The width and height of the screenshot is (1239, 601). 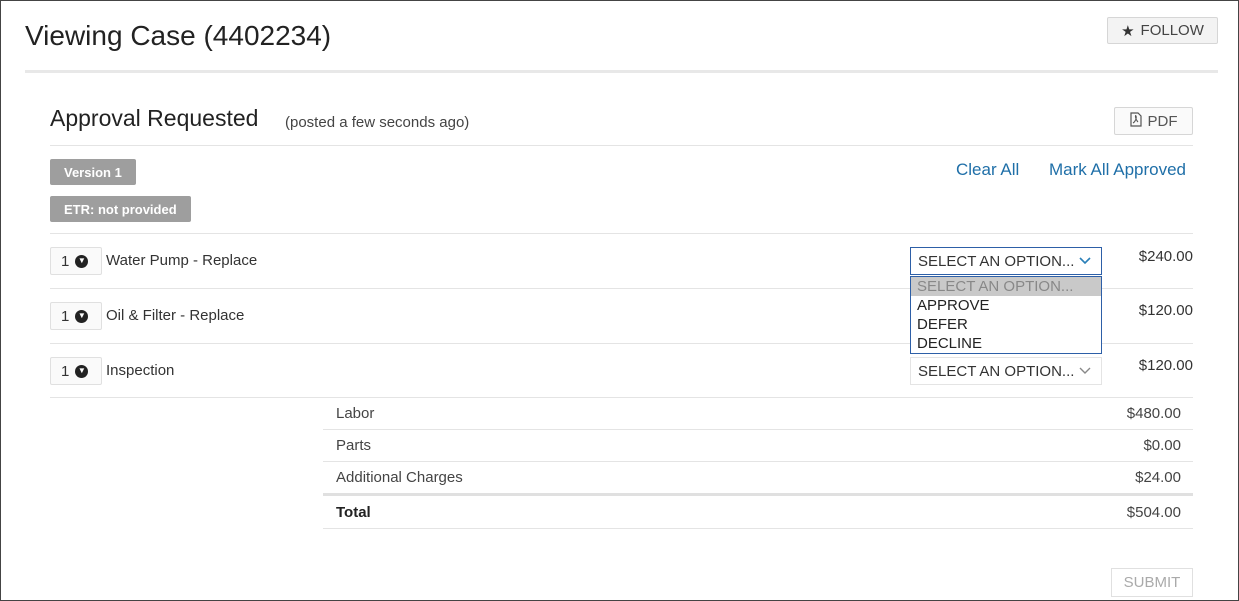 What do you see at coordinates (175, 315) in the screenshot?
I see `item-label: Oil & Filter - Replace` at bounding box center [175, 315].